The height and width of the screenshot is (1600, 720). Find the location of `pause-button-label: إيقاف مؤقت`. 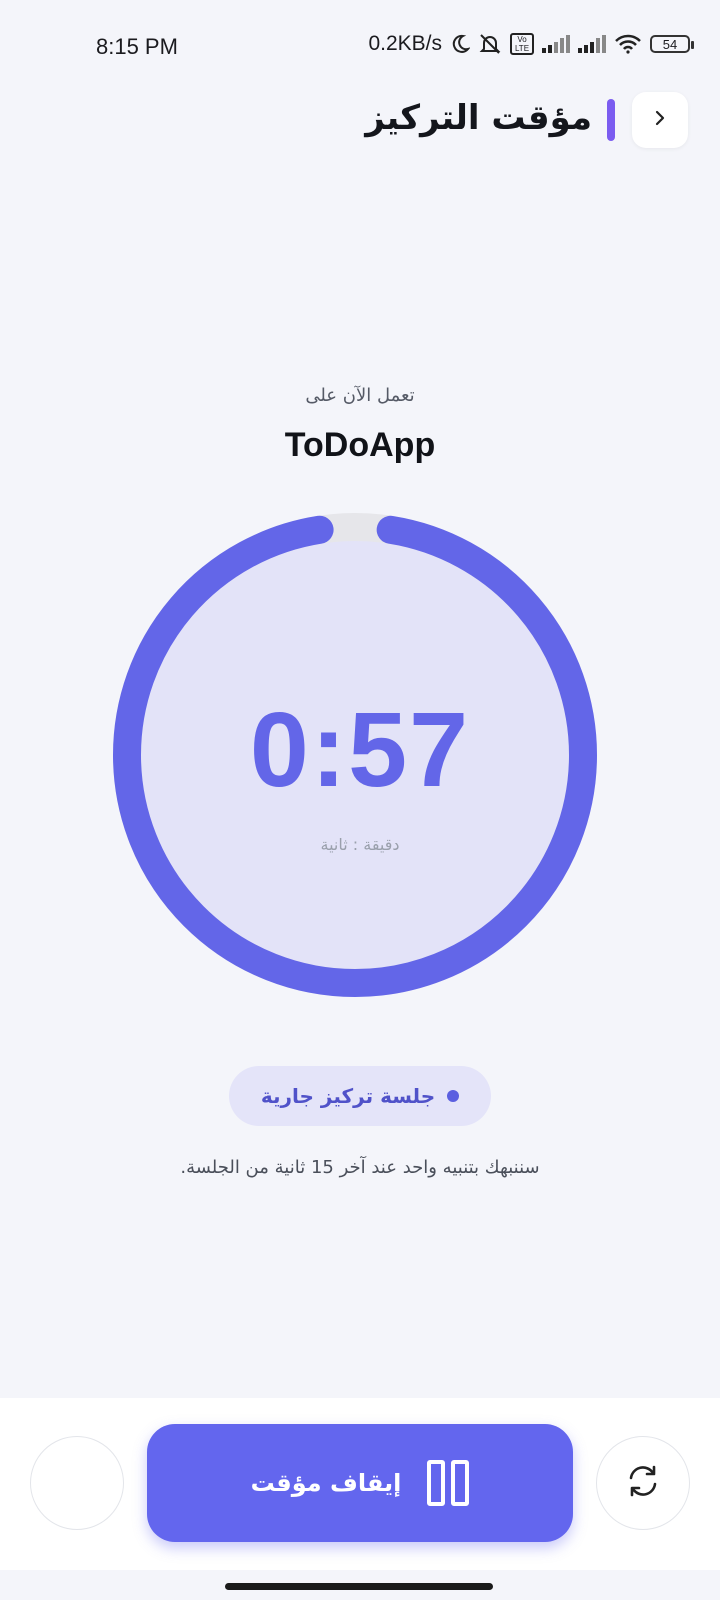

pause-button-label: إيقاف مؤقت is located at coordinates (326, 1483).